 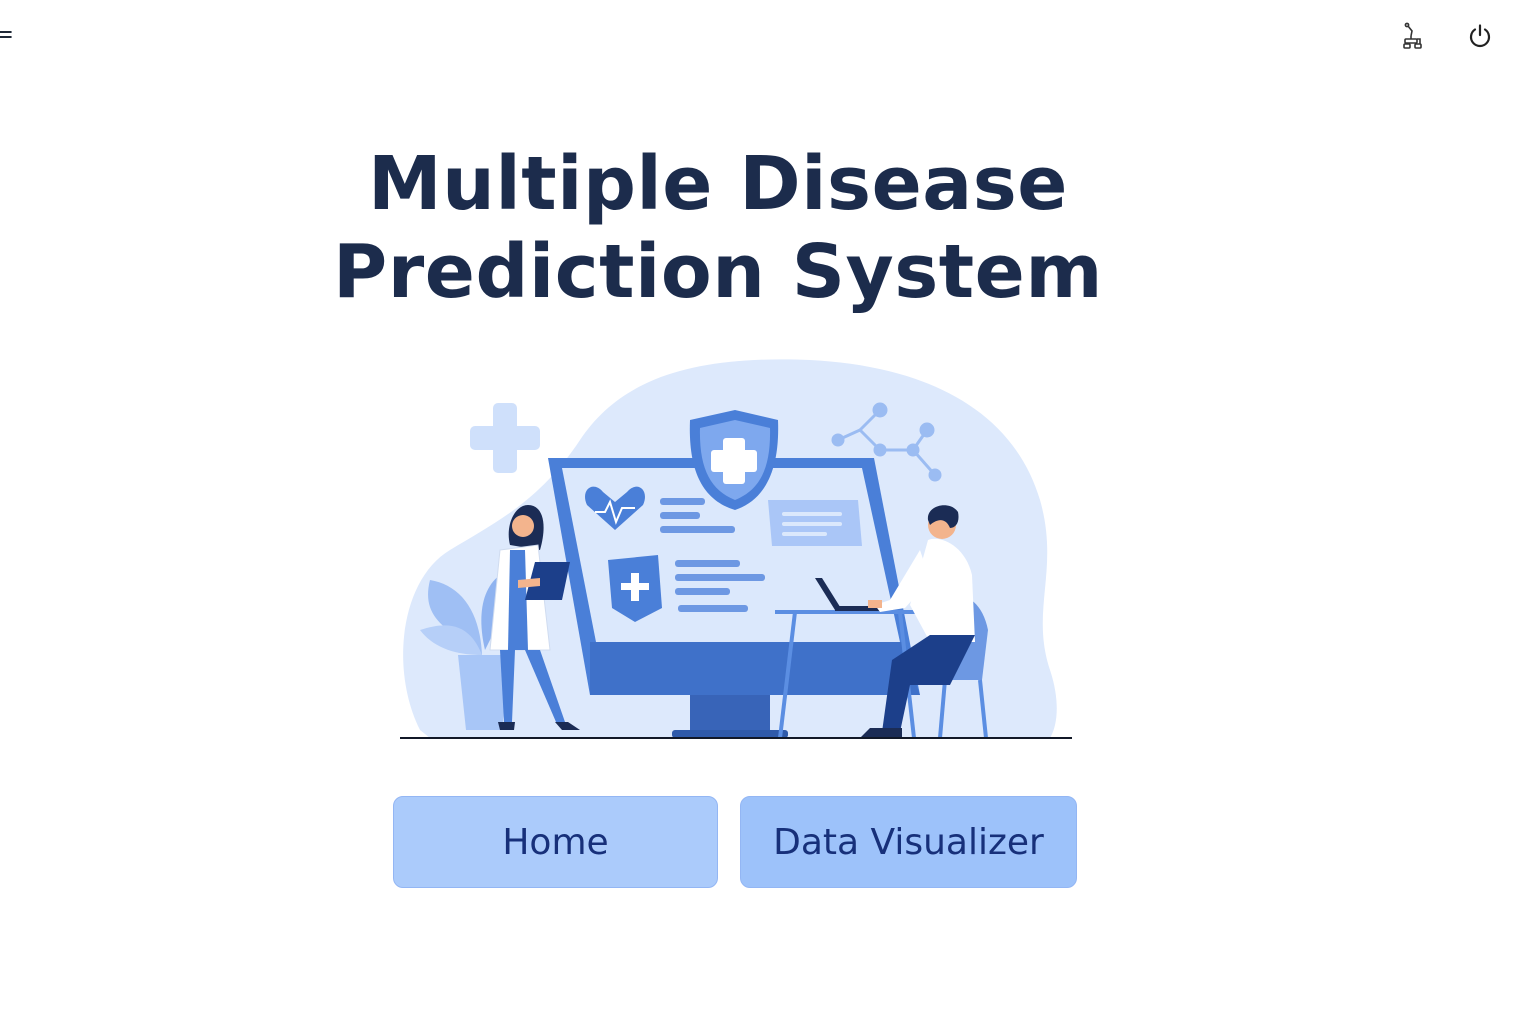 What do you see at coordinates (718, 228) in the screenshot?
I see `page-title: Multiple Disease Prediction System` at bounding box center [718, 228].